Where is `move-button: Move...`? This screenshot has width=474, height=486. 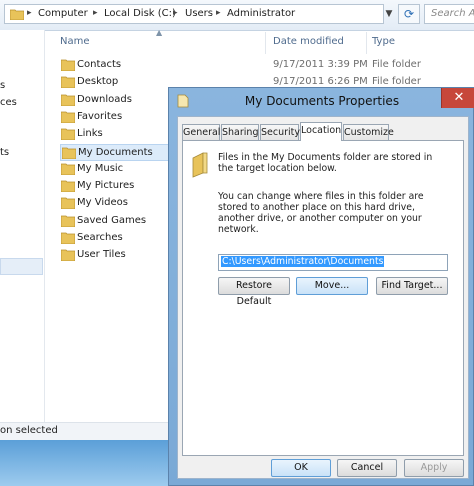 move-button: Move... is located at coordinates (332, 286).